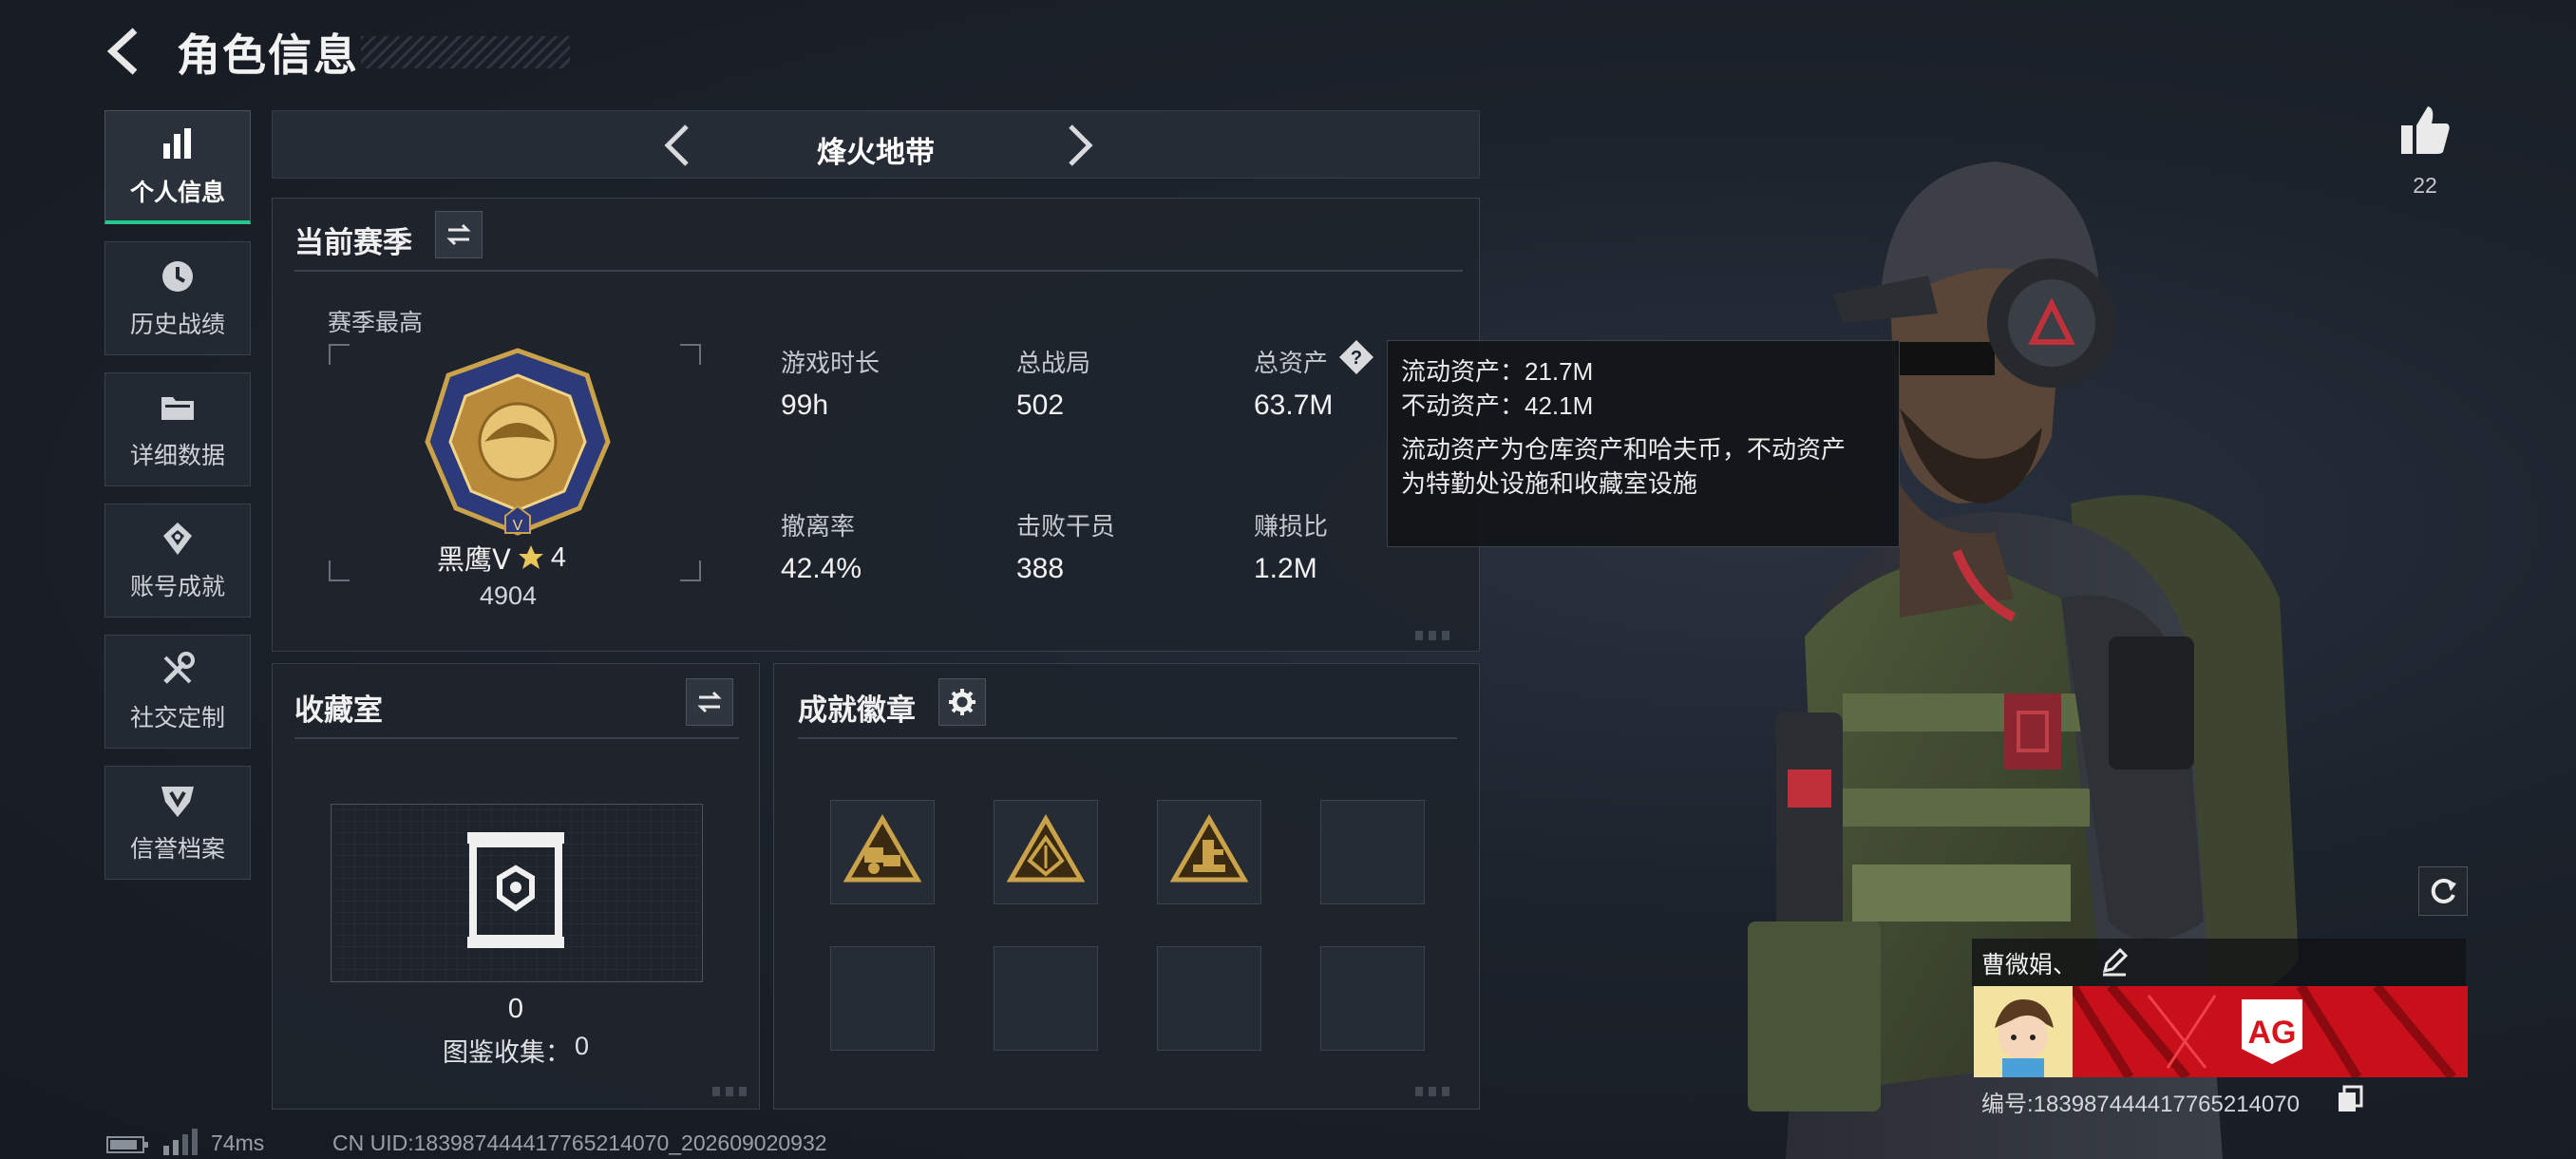 The height and width of the screenshot is (1159, 2576). What do you see at coordinates (177, 561) in the screenshot?
I see `sidebar-item-achievements: 账号成就` at bounding box center [177, 561].